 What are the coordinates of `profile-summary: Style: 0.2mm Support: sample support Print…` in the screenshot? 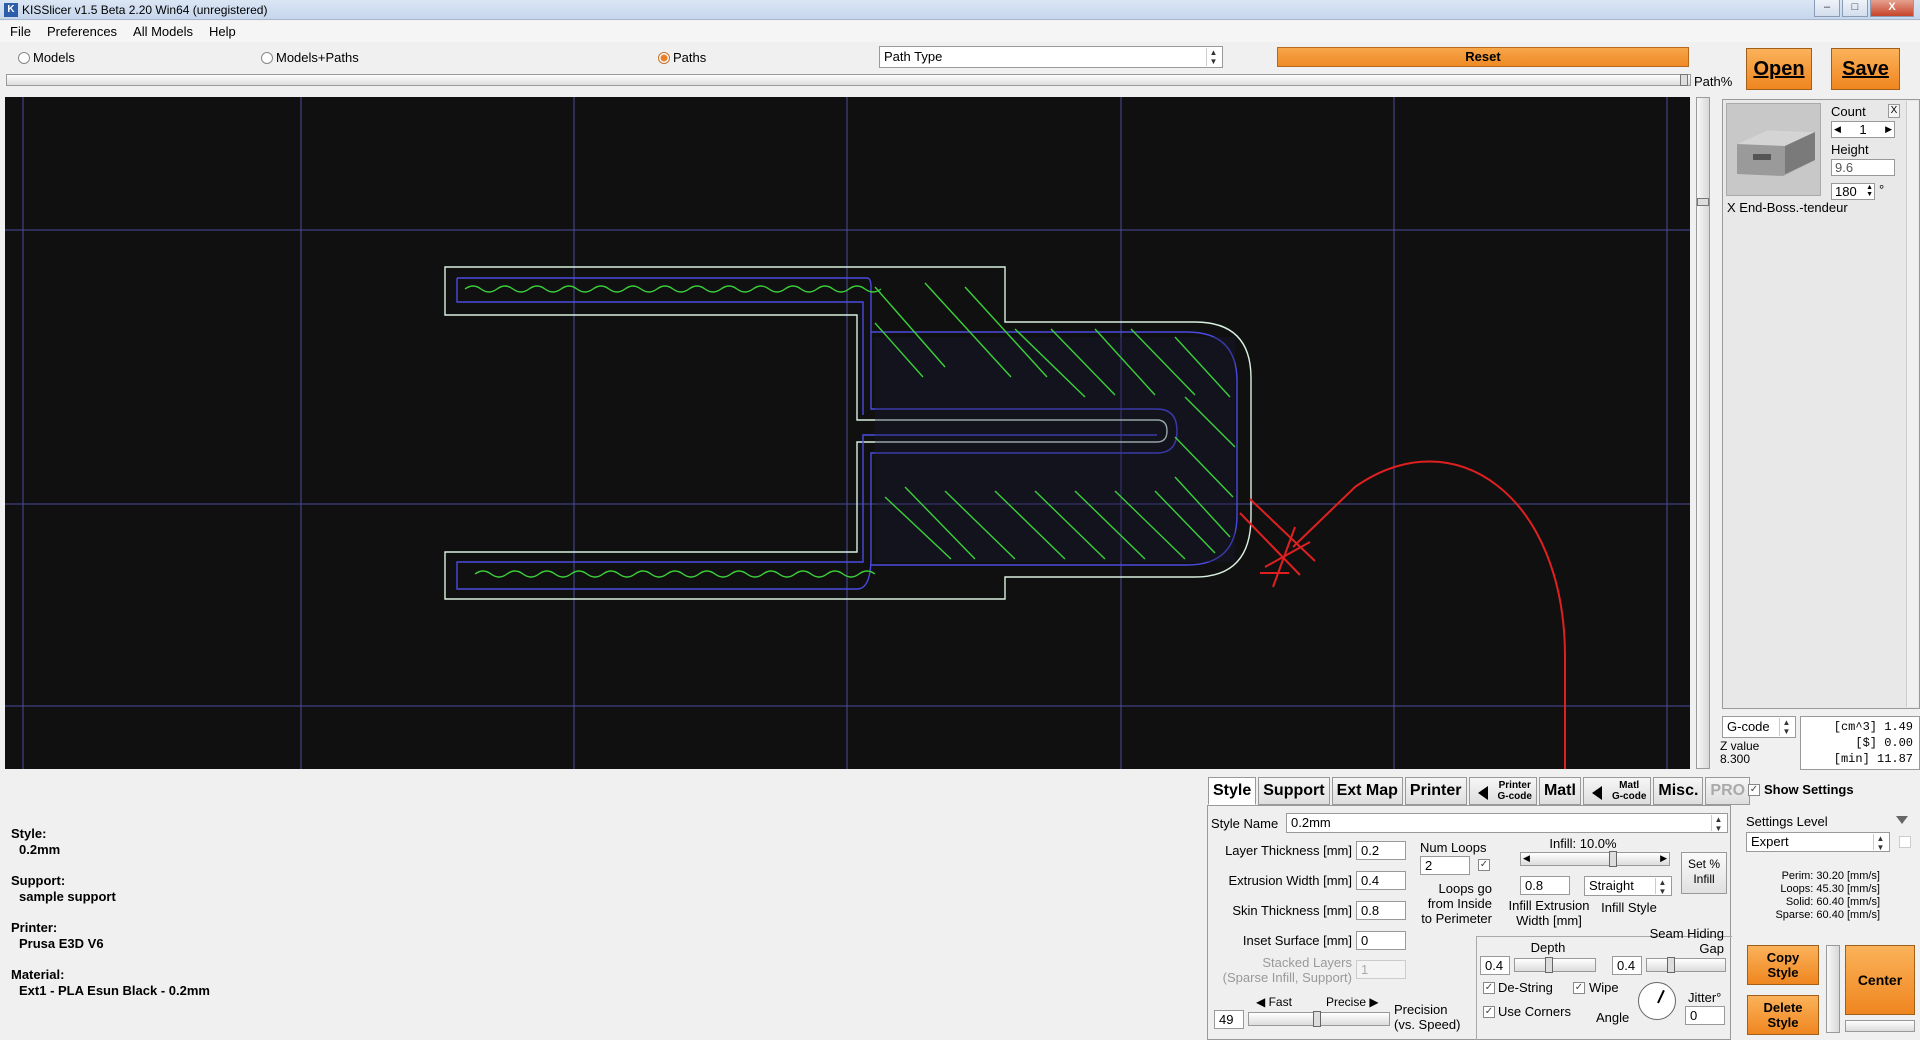 It's located at (110, 912).